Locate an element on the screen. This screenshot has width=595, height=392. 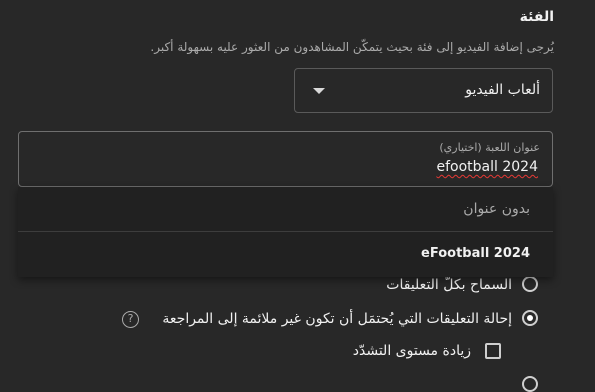
suggestion-label: eFootball 2024 is located at coordinates (475, 253).